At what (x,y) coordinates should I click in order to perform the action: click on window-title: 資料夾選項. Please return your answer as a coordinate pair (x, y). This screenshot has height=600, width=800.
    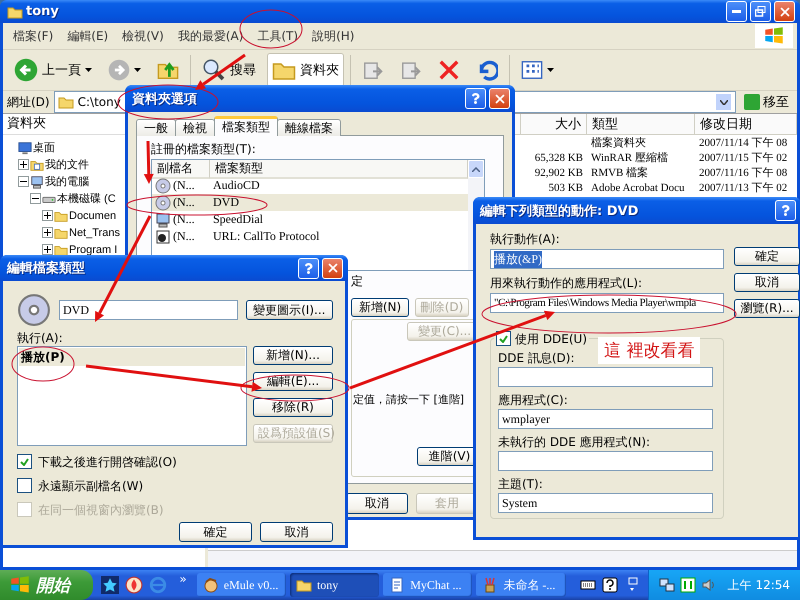
    Looking at the image, I should click on (165, 99).